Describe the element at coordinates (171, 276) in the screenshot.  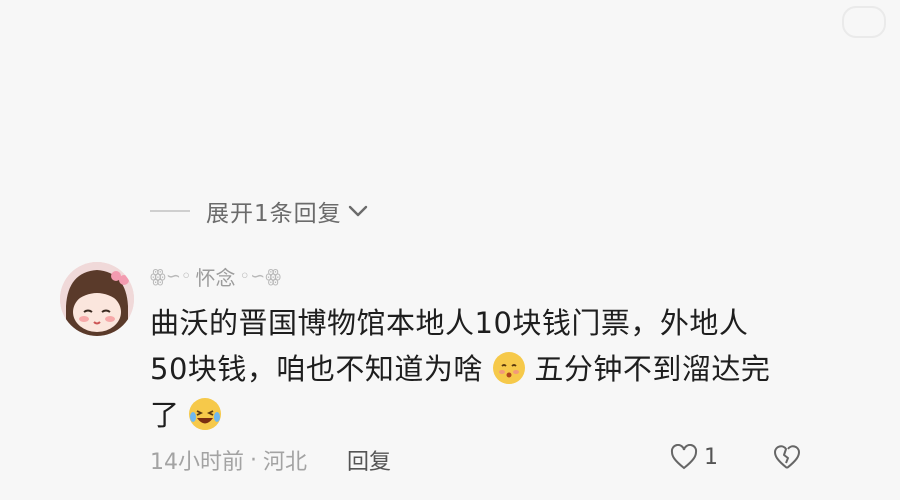
I see `decoration-left-icon: ꙮ∽◦` at that location.